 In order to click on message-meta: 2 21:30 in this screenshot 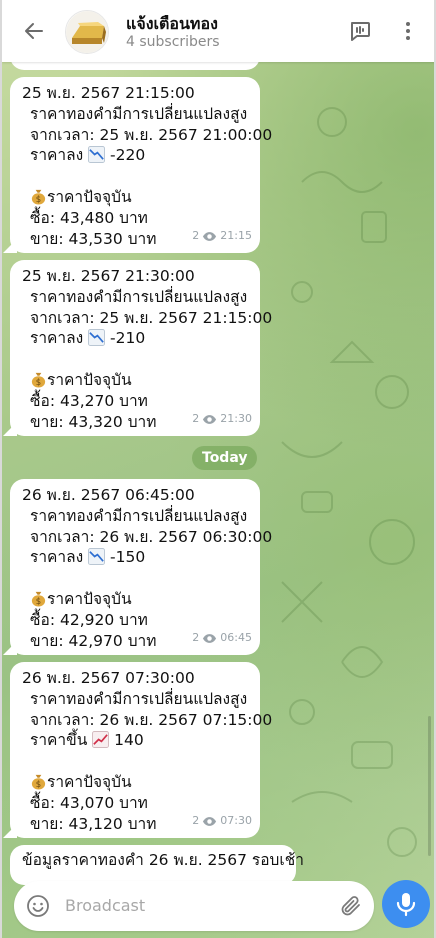, I will do `click(222, 419)`.